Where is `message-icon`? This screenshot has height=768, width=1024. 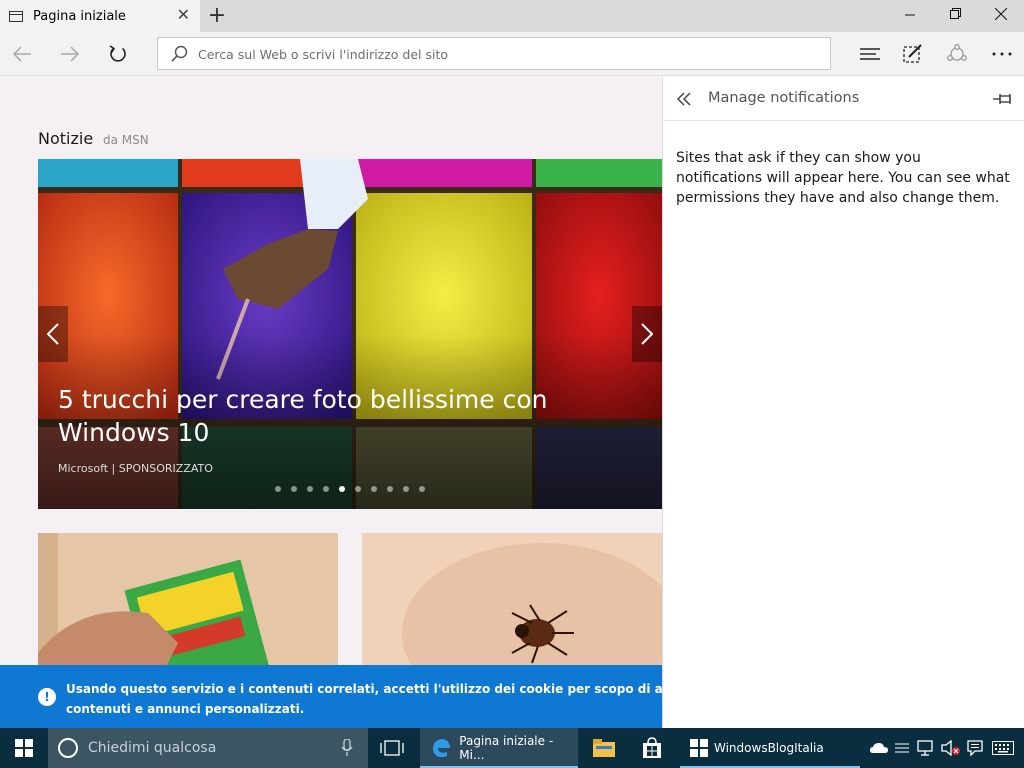
message-icon is located at coordinates (975, 748).